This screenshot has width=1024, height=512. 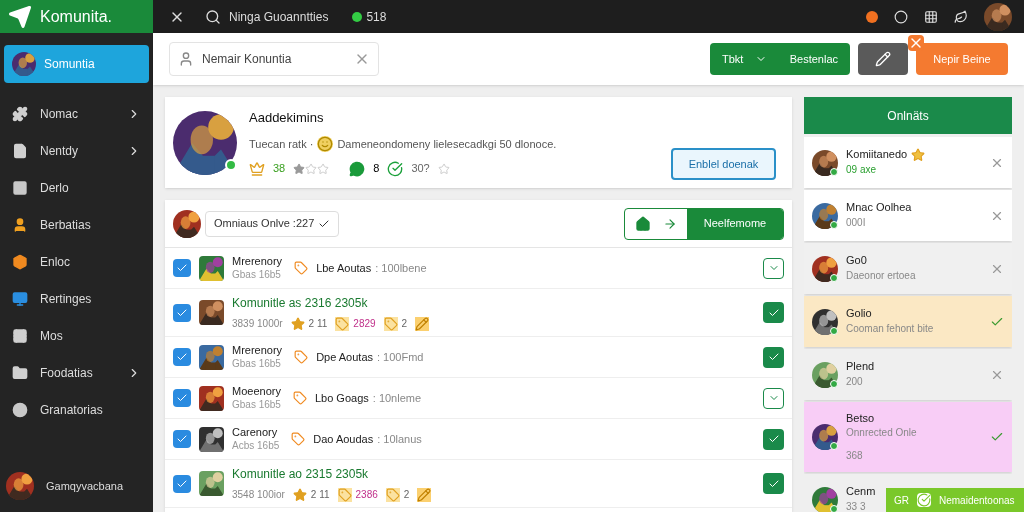 I want to click on row-subtitle: 3548 100ior, so click(x=258, y=495).